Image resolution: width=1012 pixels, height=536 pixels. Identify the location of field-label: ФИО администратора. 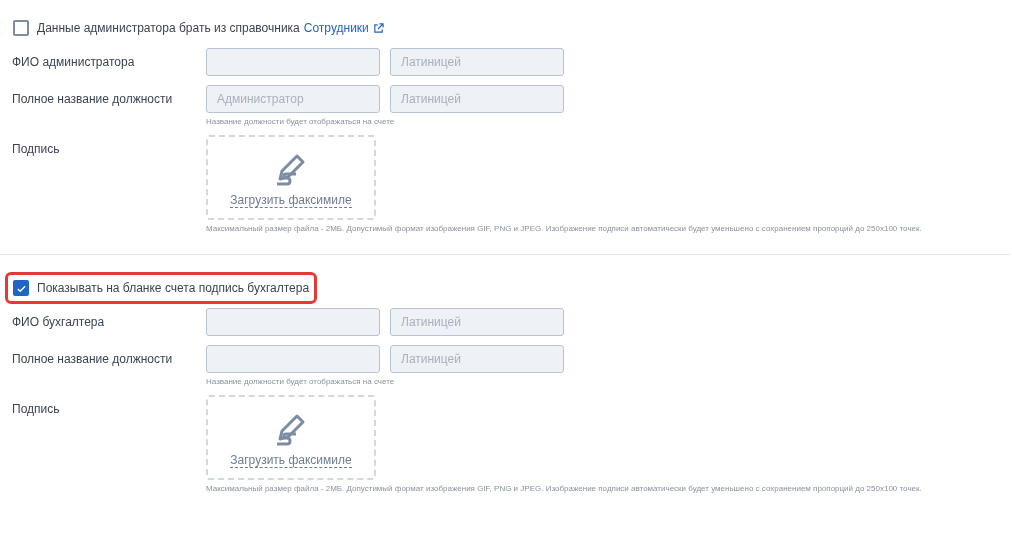
(74, 62).